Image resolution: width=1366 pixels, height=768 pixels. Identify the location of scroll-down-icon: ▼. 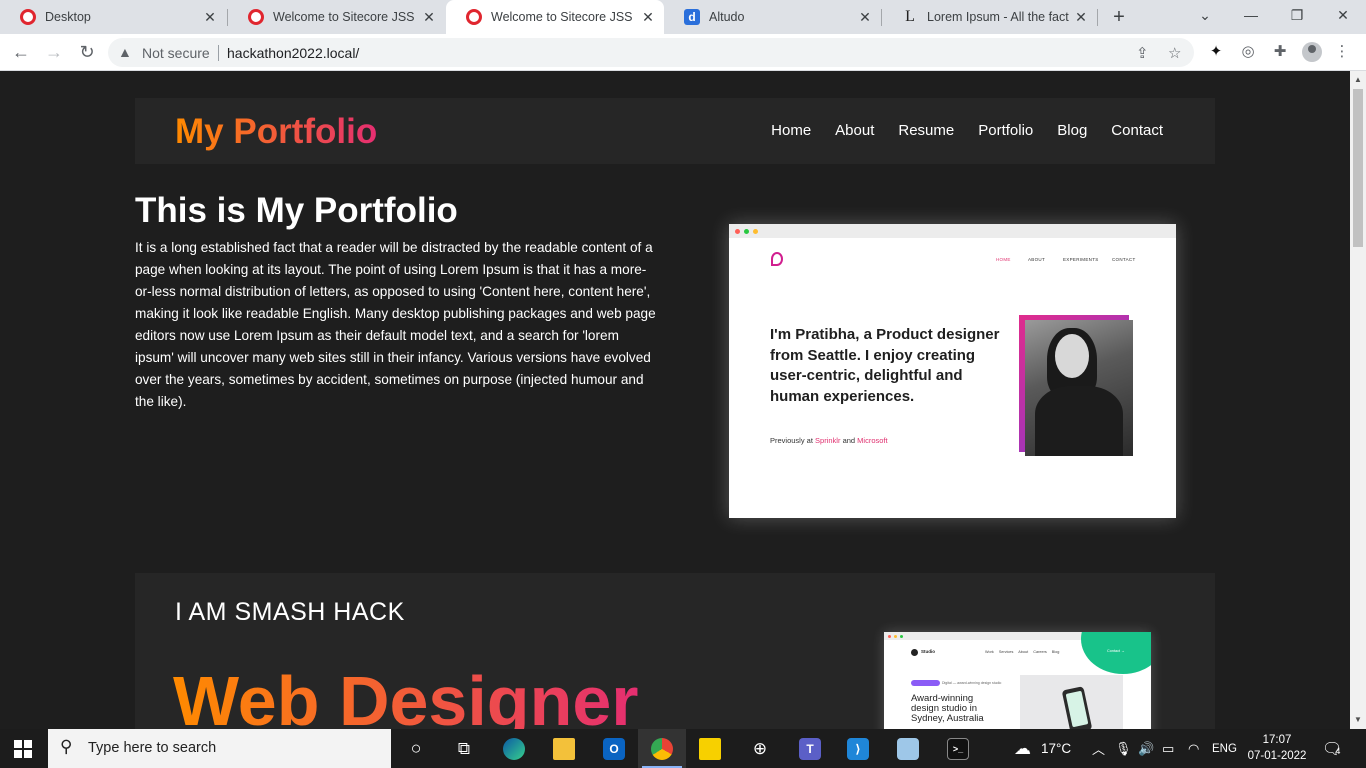
(1358, 719).